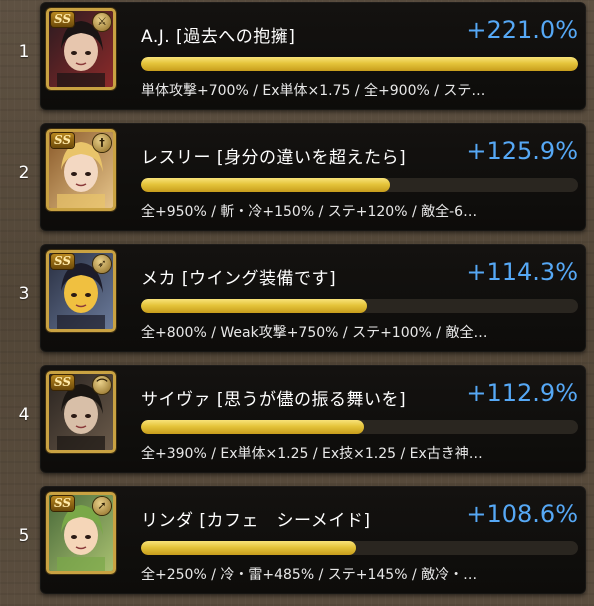 This screenshot has width=594, height=606. Describe the element at coordinates (256, 521) in the screenshot. I see `character-name: リンダ [カフェ シーメイド]` at that location.